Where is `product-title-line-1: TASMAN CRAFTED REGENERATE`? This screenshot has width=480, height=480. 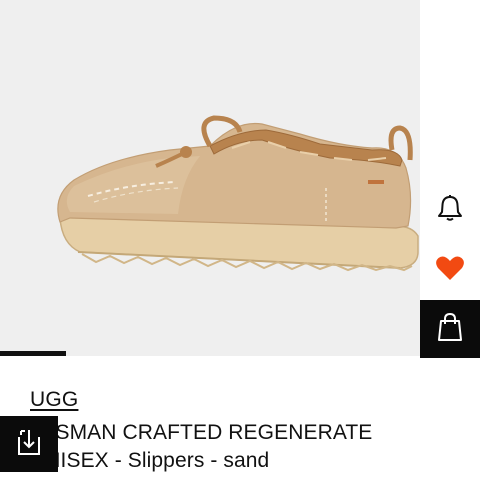 product-title-line-1: TASMAN CRAFTED REGENERATE is located at coordinates (201, 432).